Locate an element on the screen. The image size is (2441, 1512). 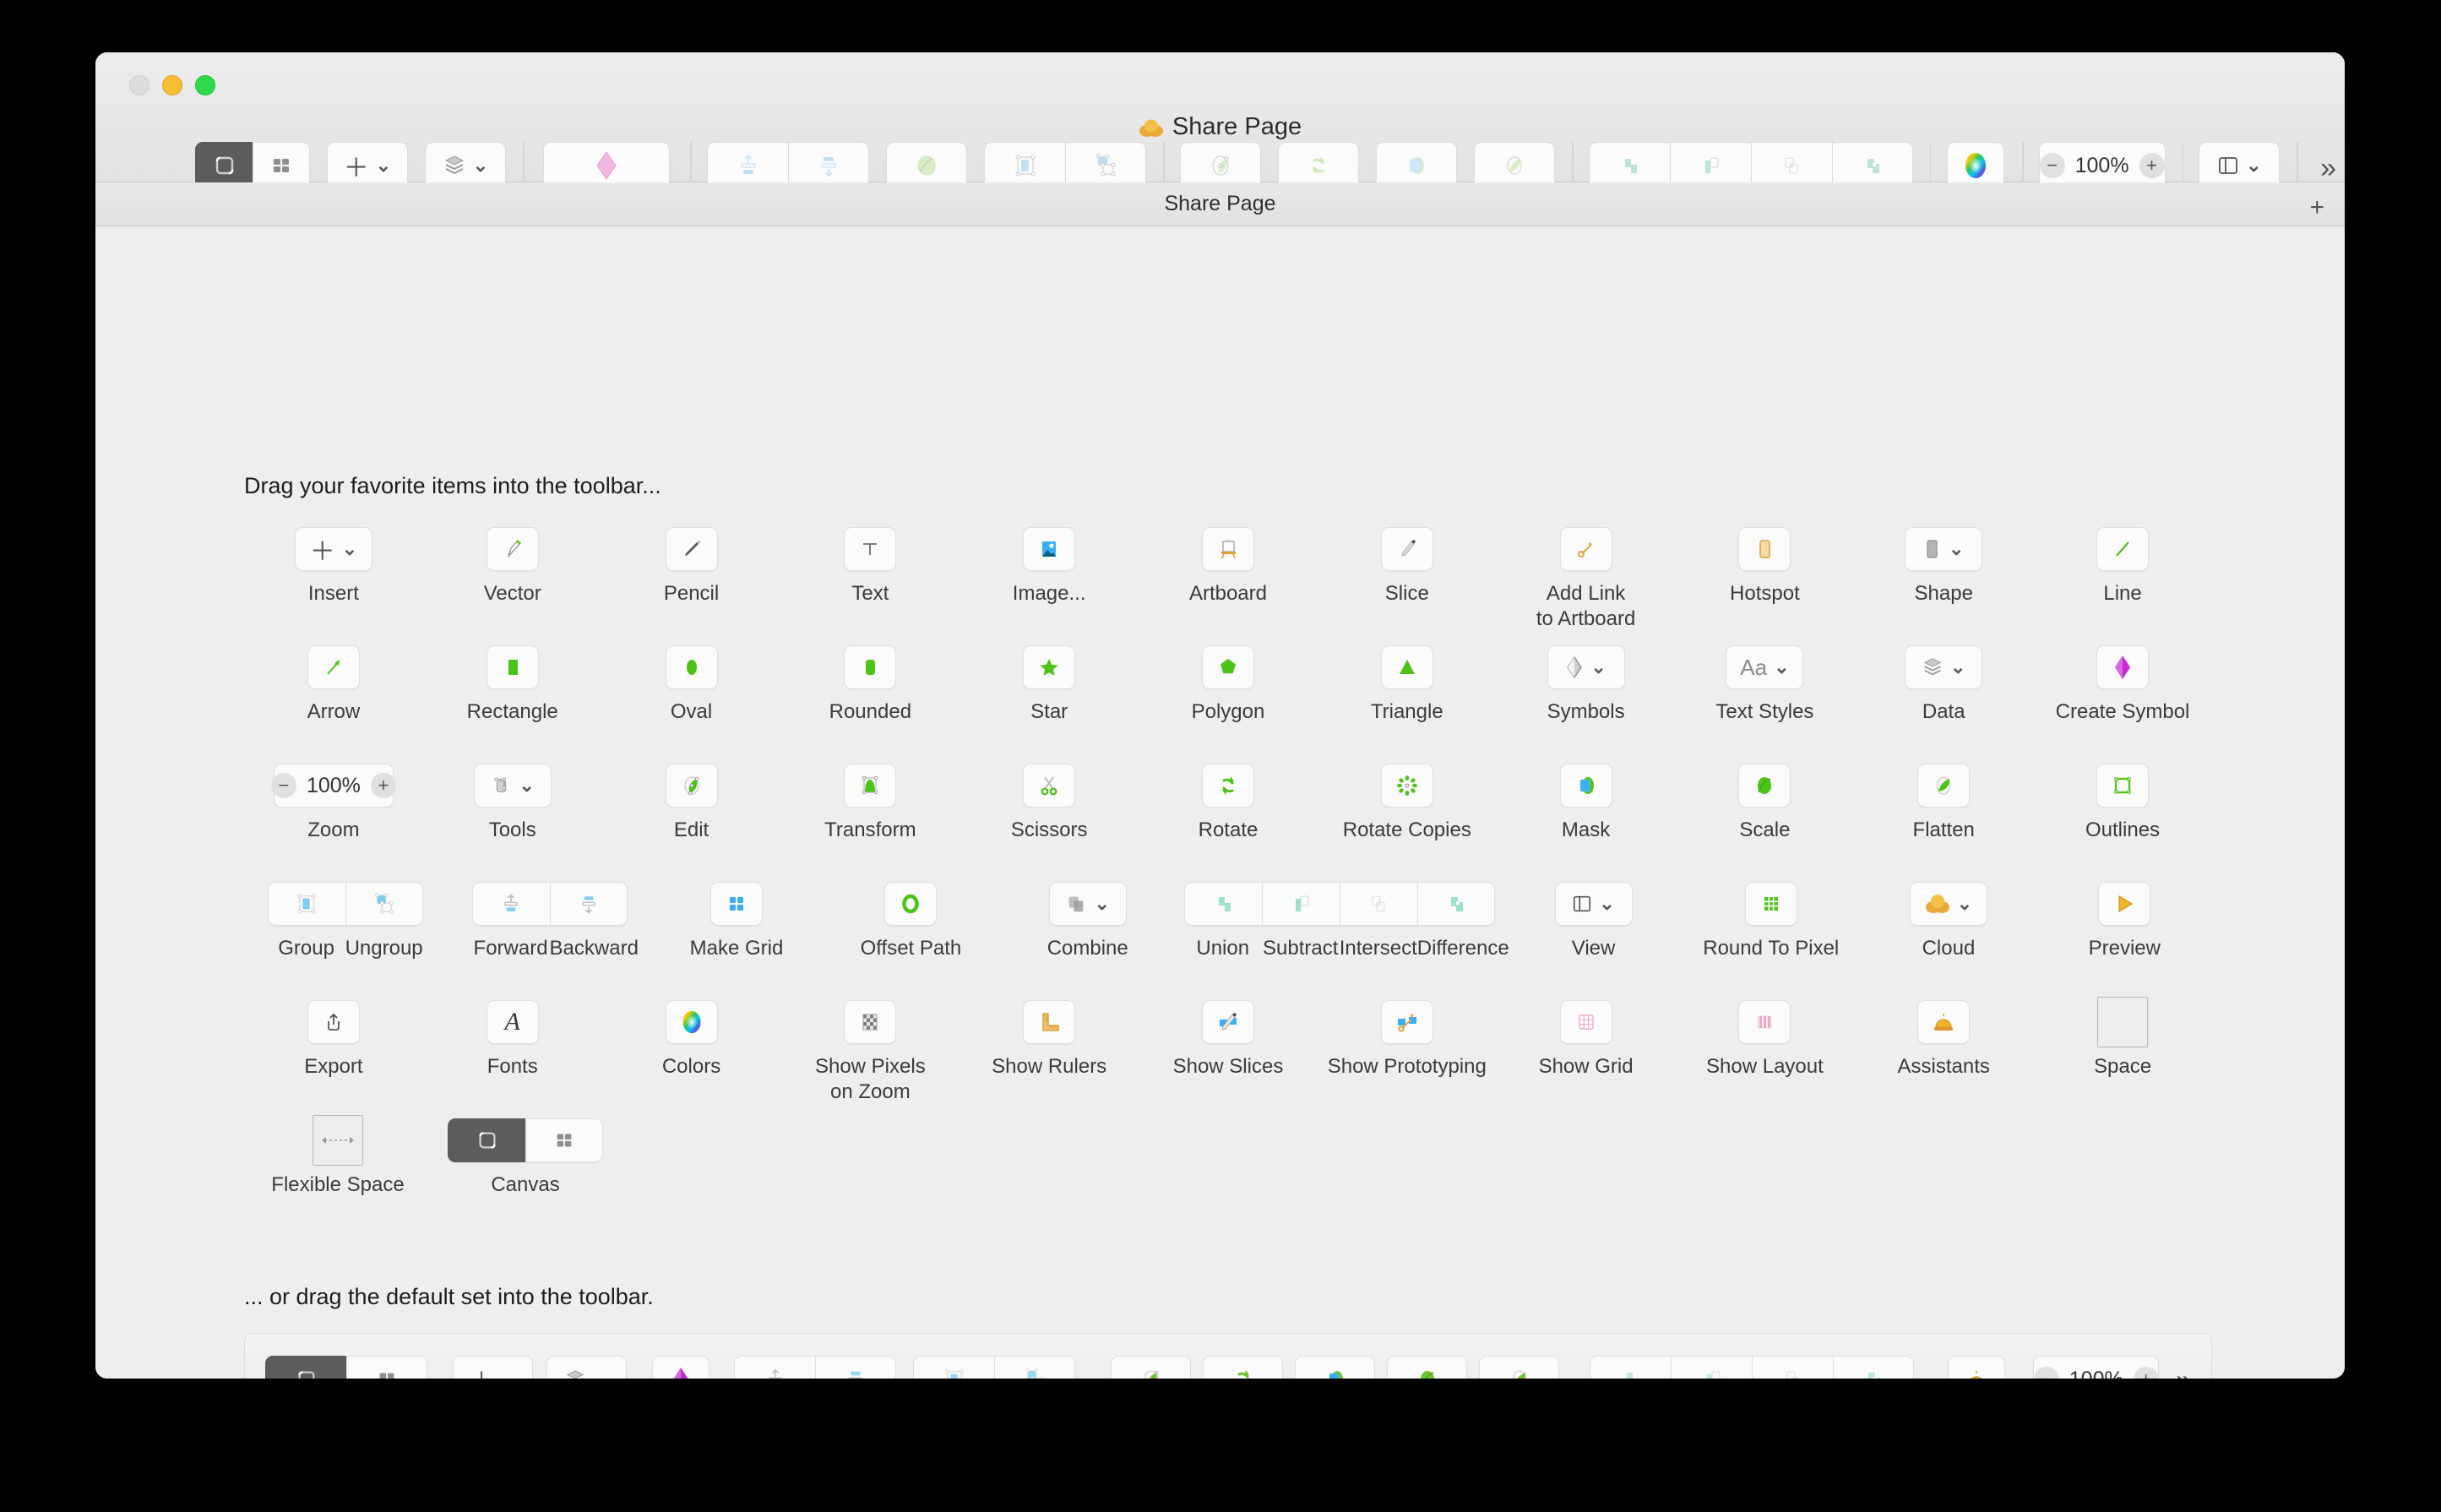
palette-item-line: Line is located at coordinates (2122, 583).